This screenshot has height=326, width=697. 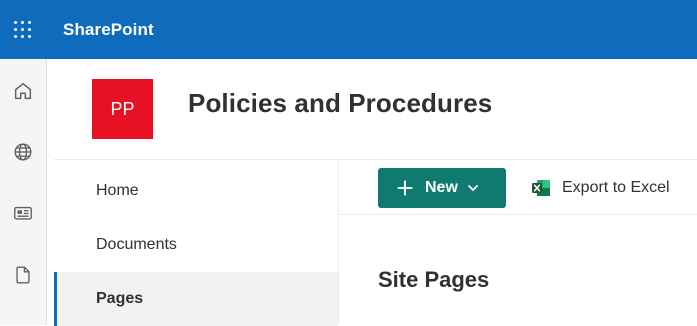 I want to click on news-button, so click(x=23, y=213).